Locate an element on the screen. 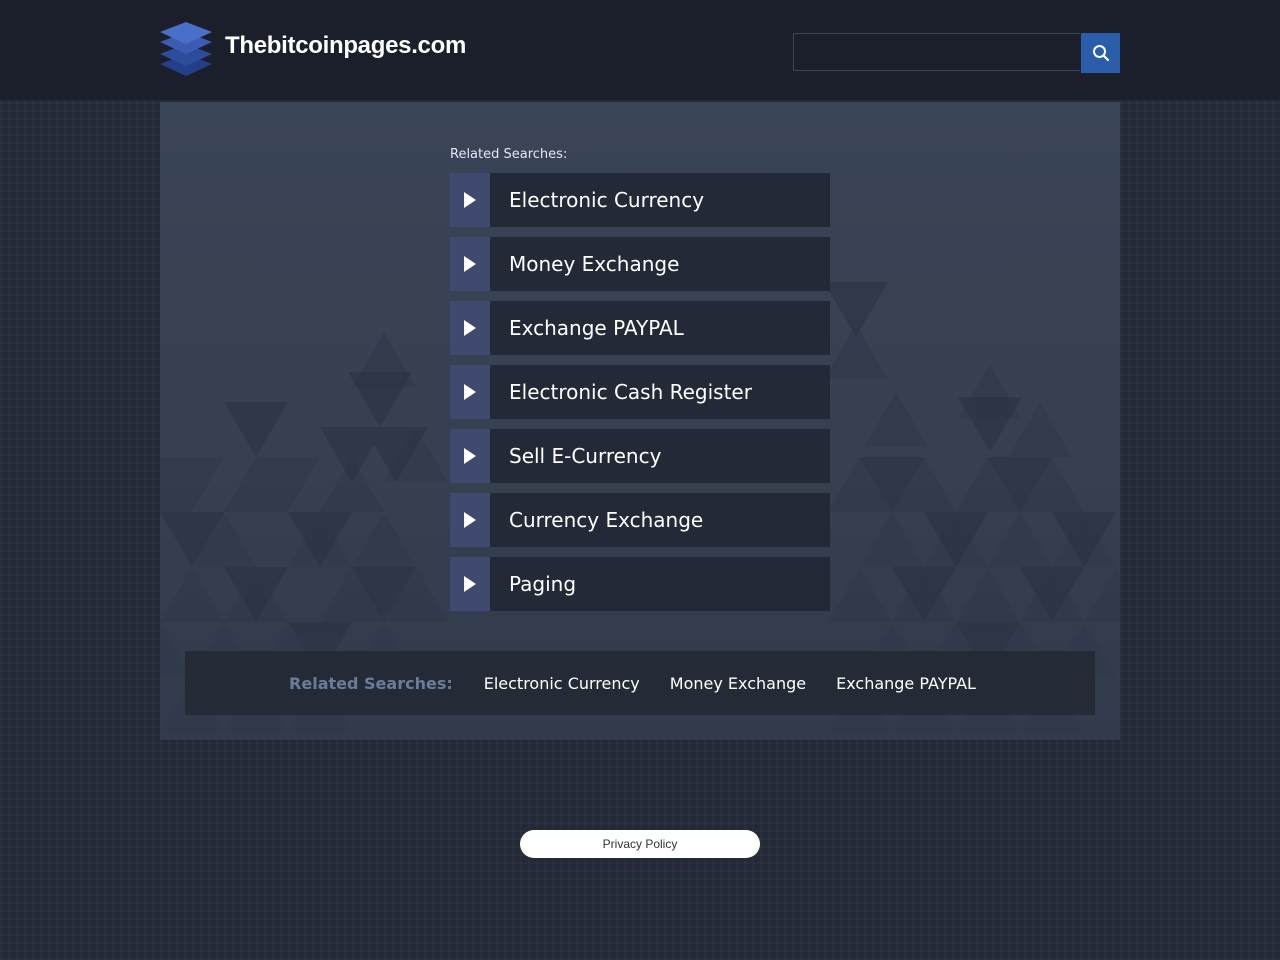 This screenshot has height=960, width=1280. related-link-label: Electronic Currency is located at coordinates (660, 200).